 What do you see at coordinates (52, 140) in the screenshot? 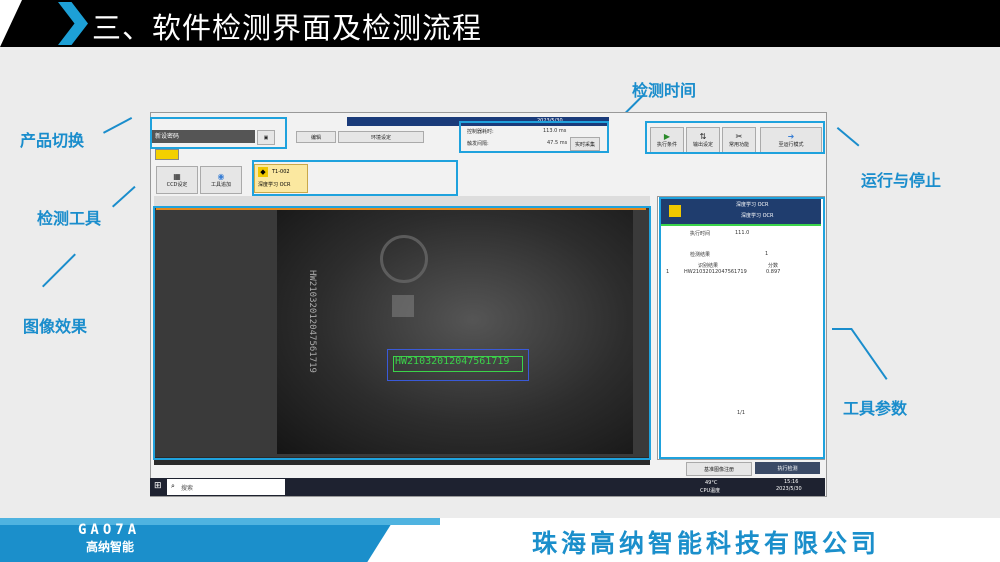
I see `label-product-switch: 产品切换` at bounding box center [52, 140].